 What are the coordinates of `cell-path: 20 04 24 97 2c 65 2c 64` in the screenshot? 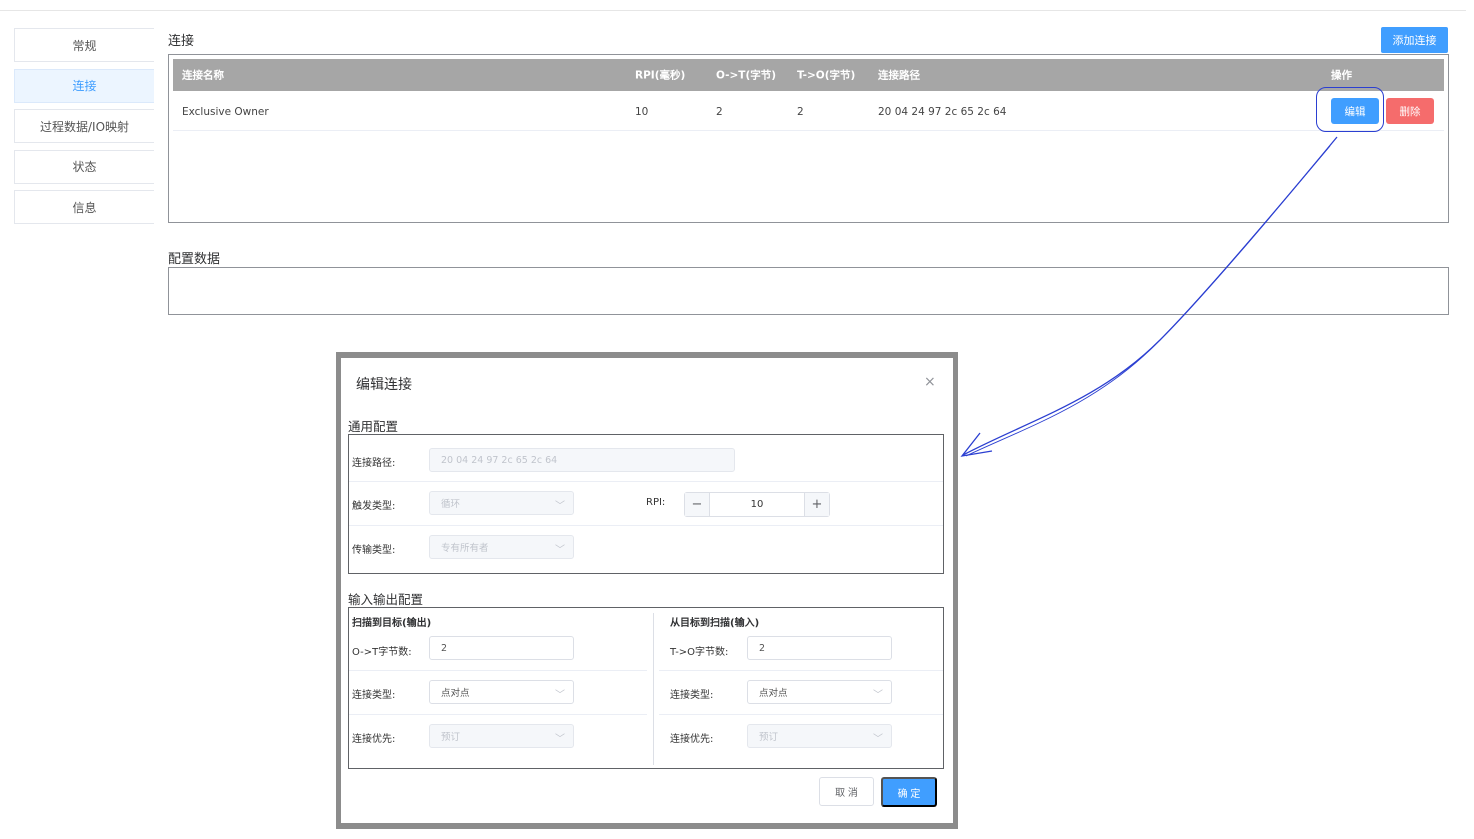 It's located at (942, 111).